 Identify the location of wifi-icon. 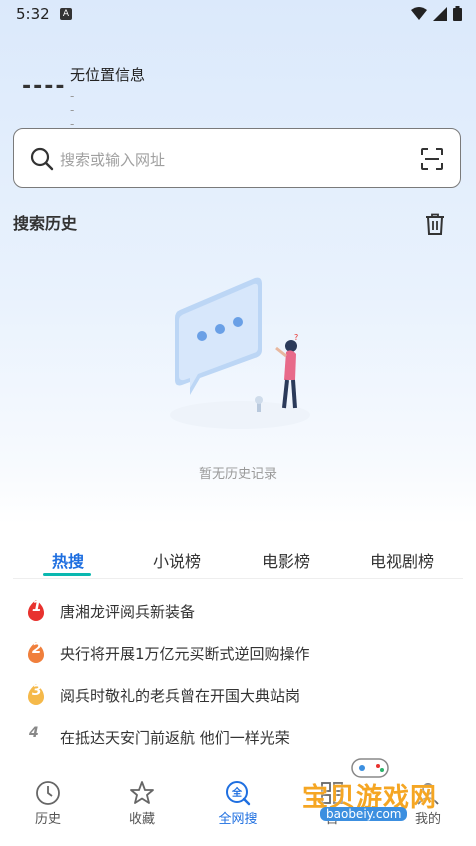
(419, 13).